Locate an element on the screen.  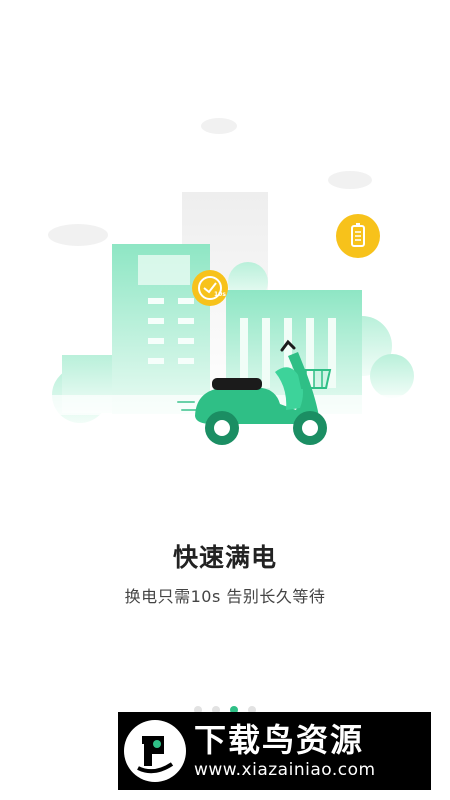
battery-badge-icon is located at coordinates (358, 236).